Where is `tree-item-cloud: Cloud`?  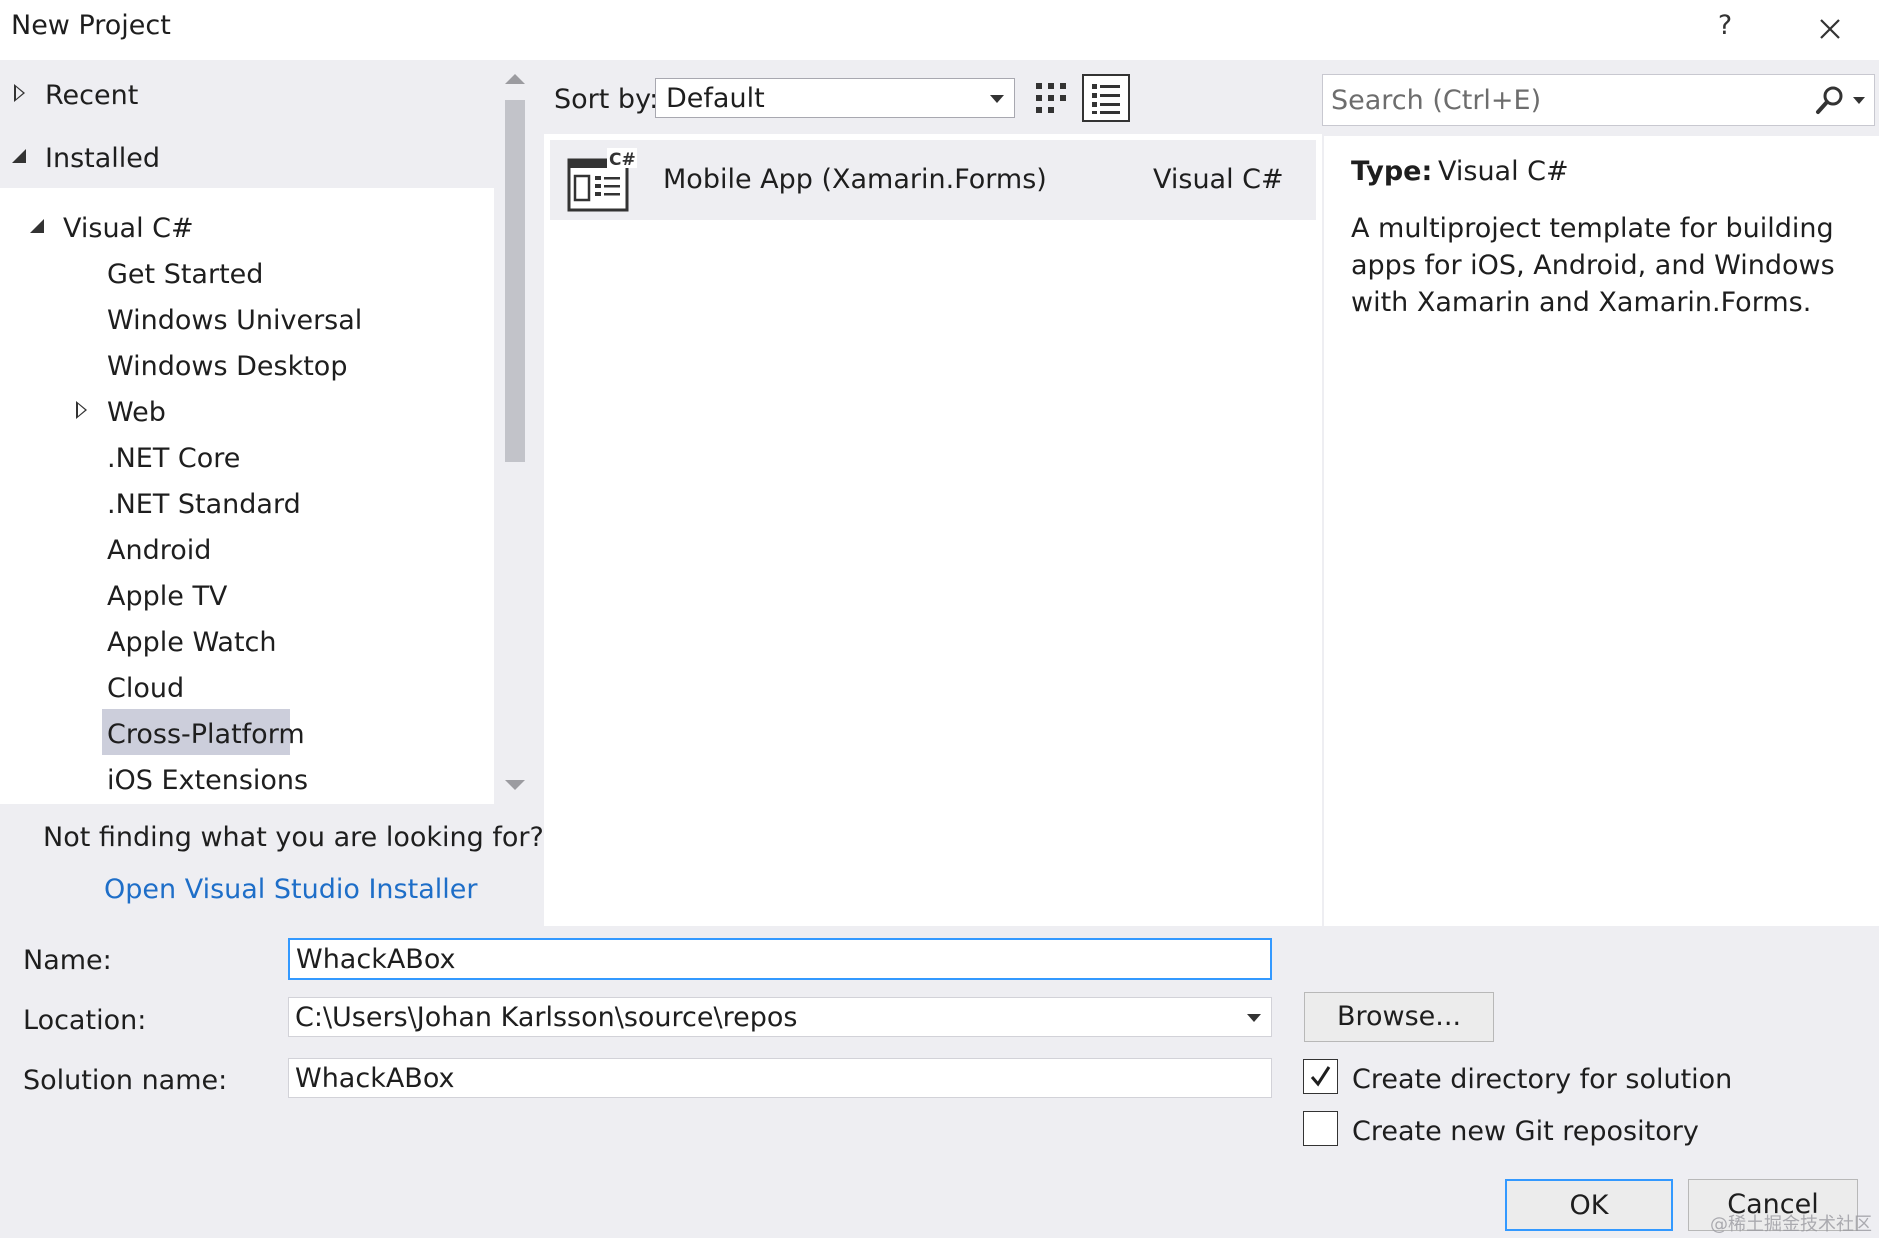
tree-item-cloud: Cloud is located at coordinates (145, 688).